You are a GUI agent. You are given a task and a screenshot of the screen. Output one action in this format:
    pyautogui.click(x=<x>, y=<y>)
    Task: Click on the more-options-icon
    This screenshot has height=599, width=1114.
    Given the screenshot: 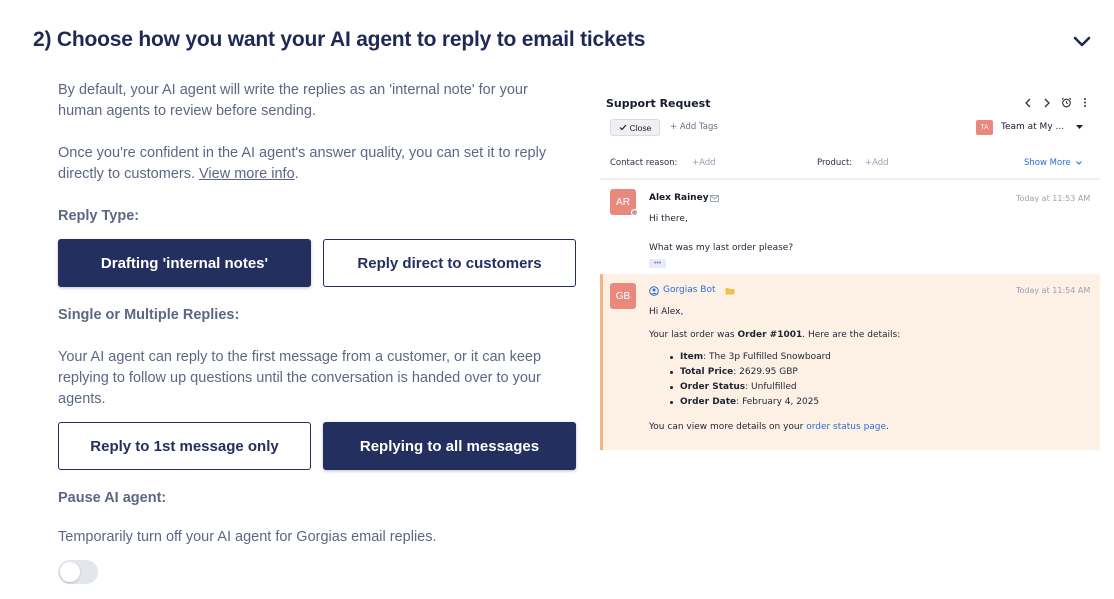 What is the action you would take?
    pyautogui.click(x=1085, y=102)
    